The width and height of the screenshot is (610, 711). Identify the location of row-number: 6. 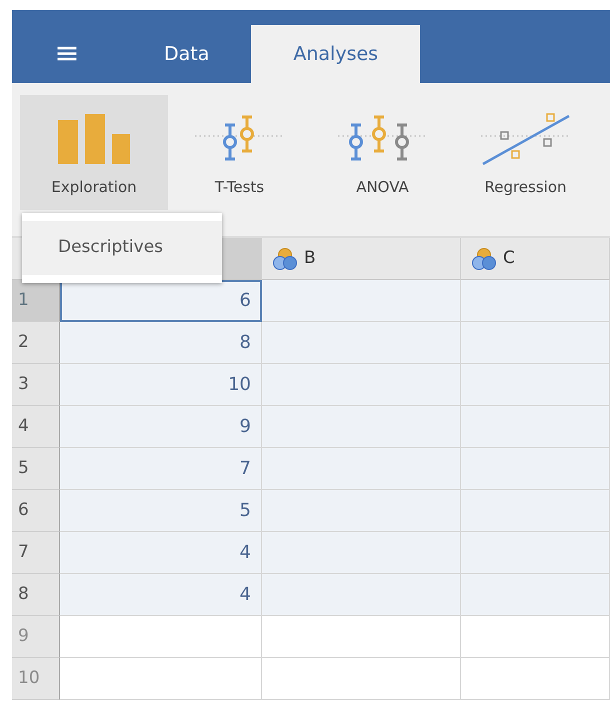
(36, 511).